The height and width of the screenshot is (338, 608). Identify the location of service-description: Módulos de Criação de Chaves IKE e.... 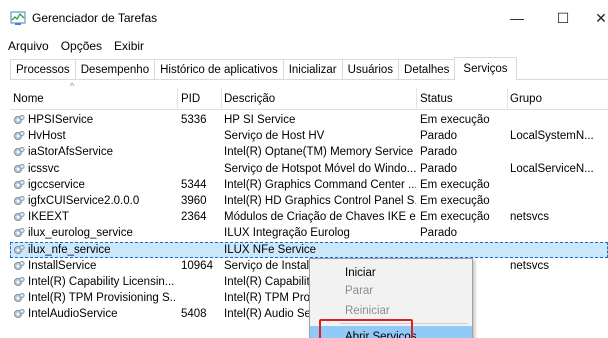
(320, 217).